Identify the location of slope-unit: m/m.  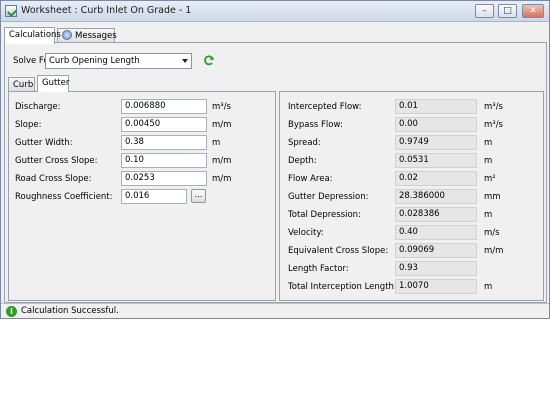
(222, 125).